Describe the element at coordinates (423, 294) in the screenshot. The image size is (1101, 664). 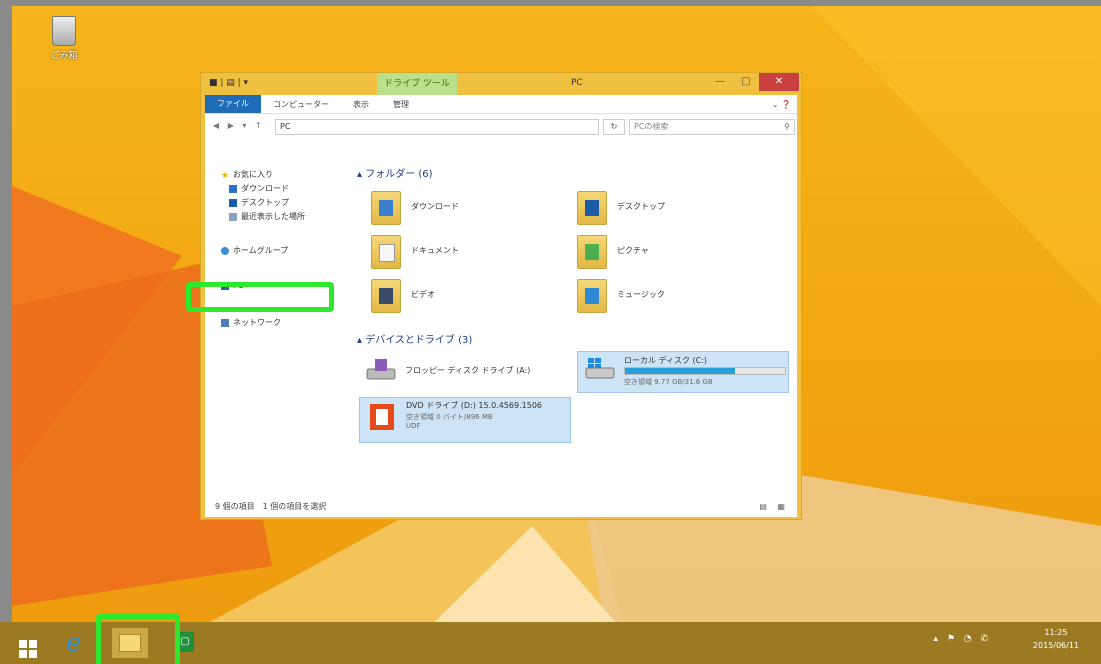
I see `folder-label: ビデオ` at that location.